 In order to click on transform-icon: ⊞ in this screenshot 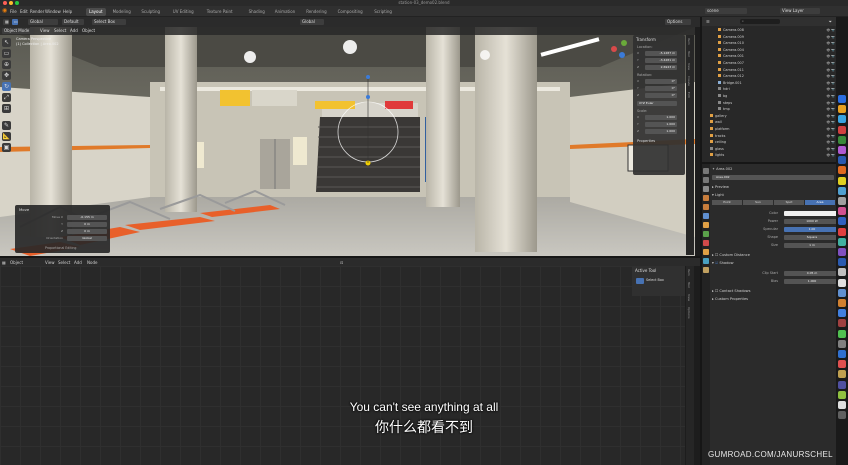, I will do `click(6, 108)`.